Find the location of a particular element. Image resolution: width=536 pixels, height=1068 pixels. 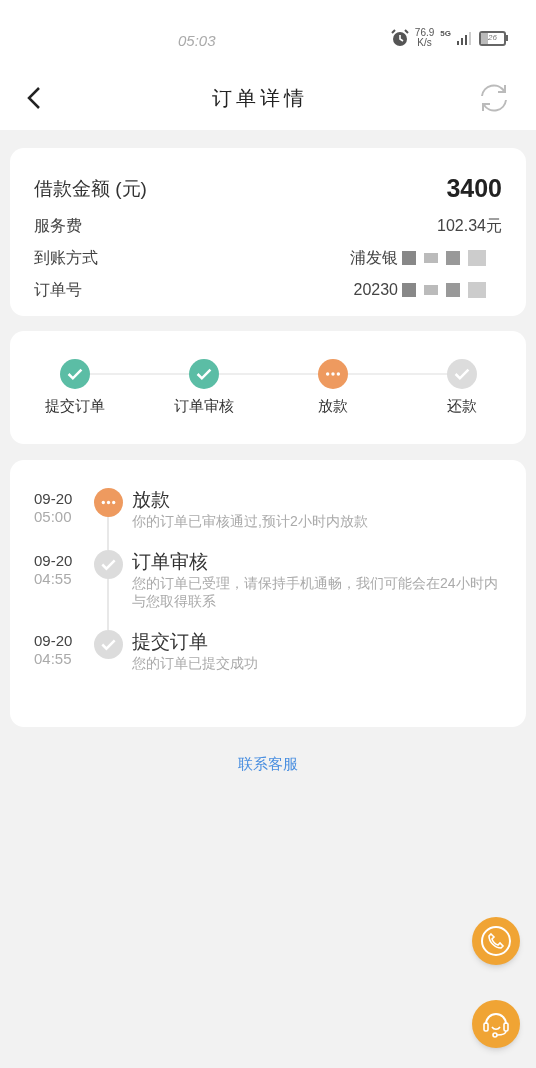

support-button is located at coordinates (496, 1024).